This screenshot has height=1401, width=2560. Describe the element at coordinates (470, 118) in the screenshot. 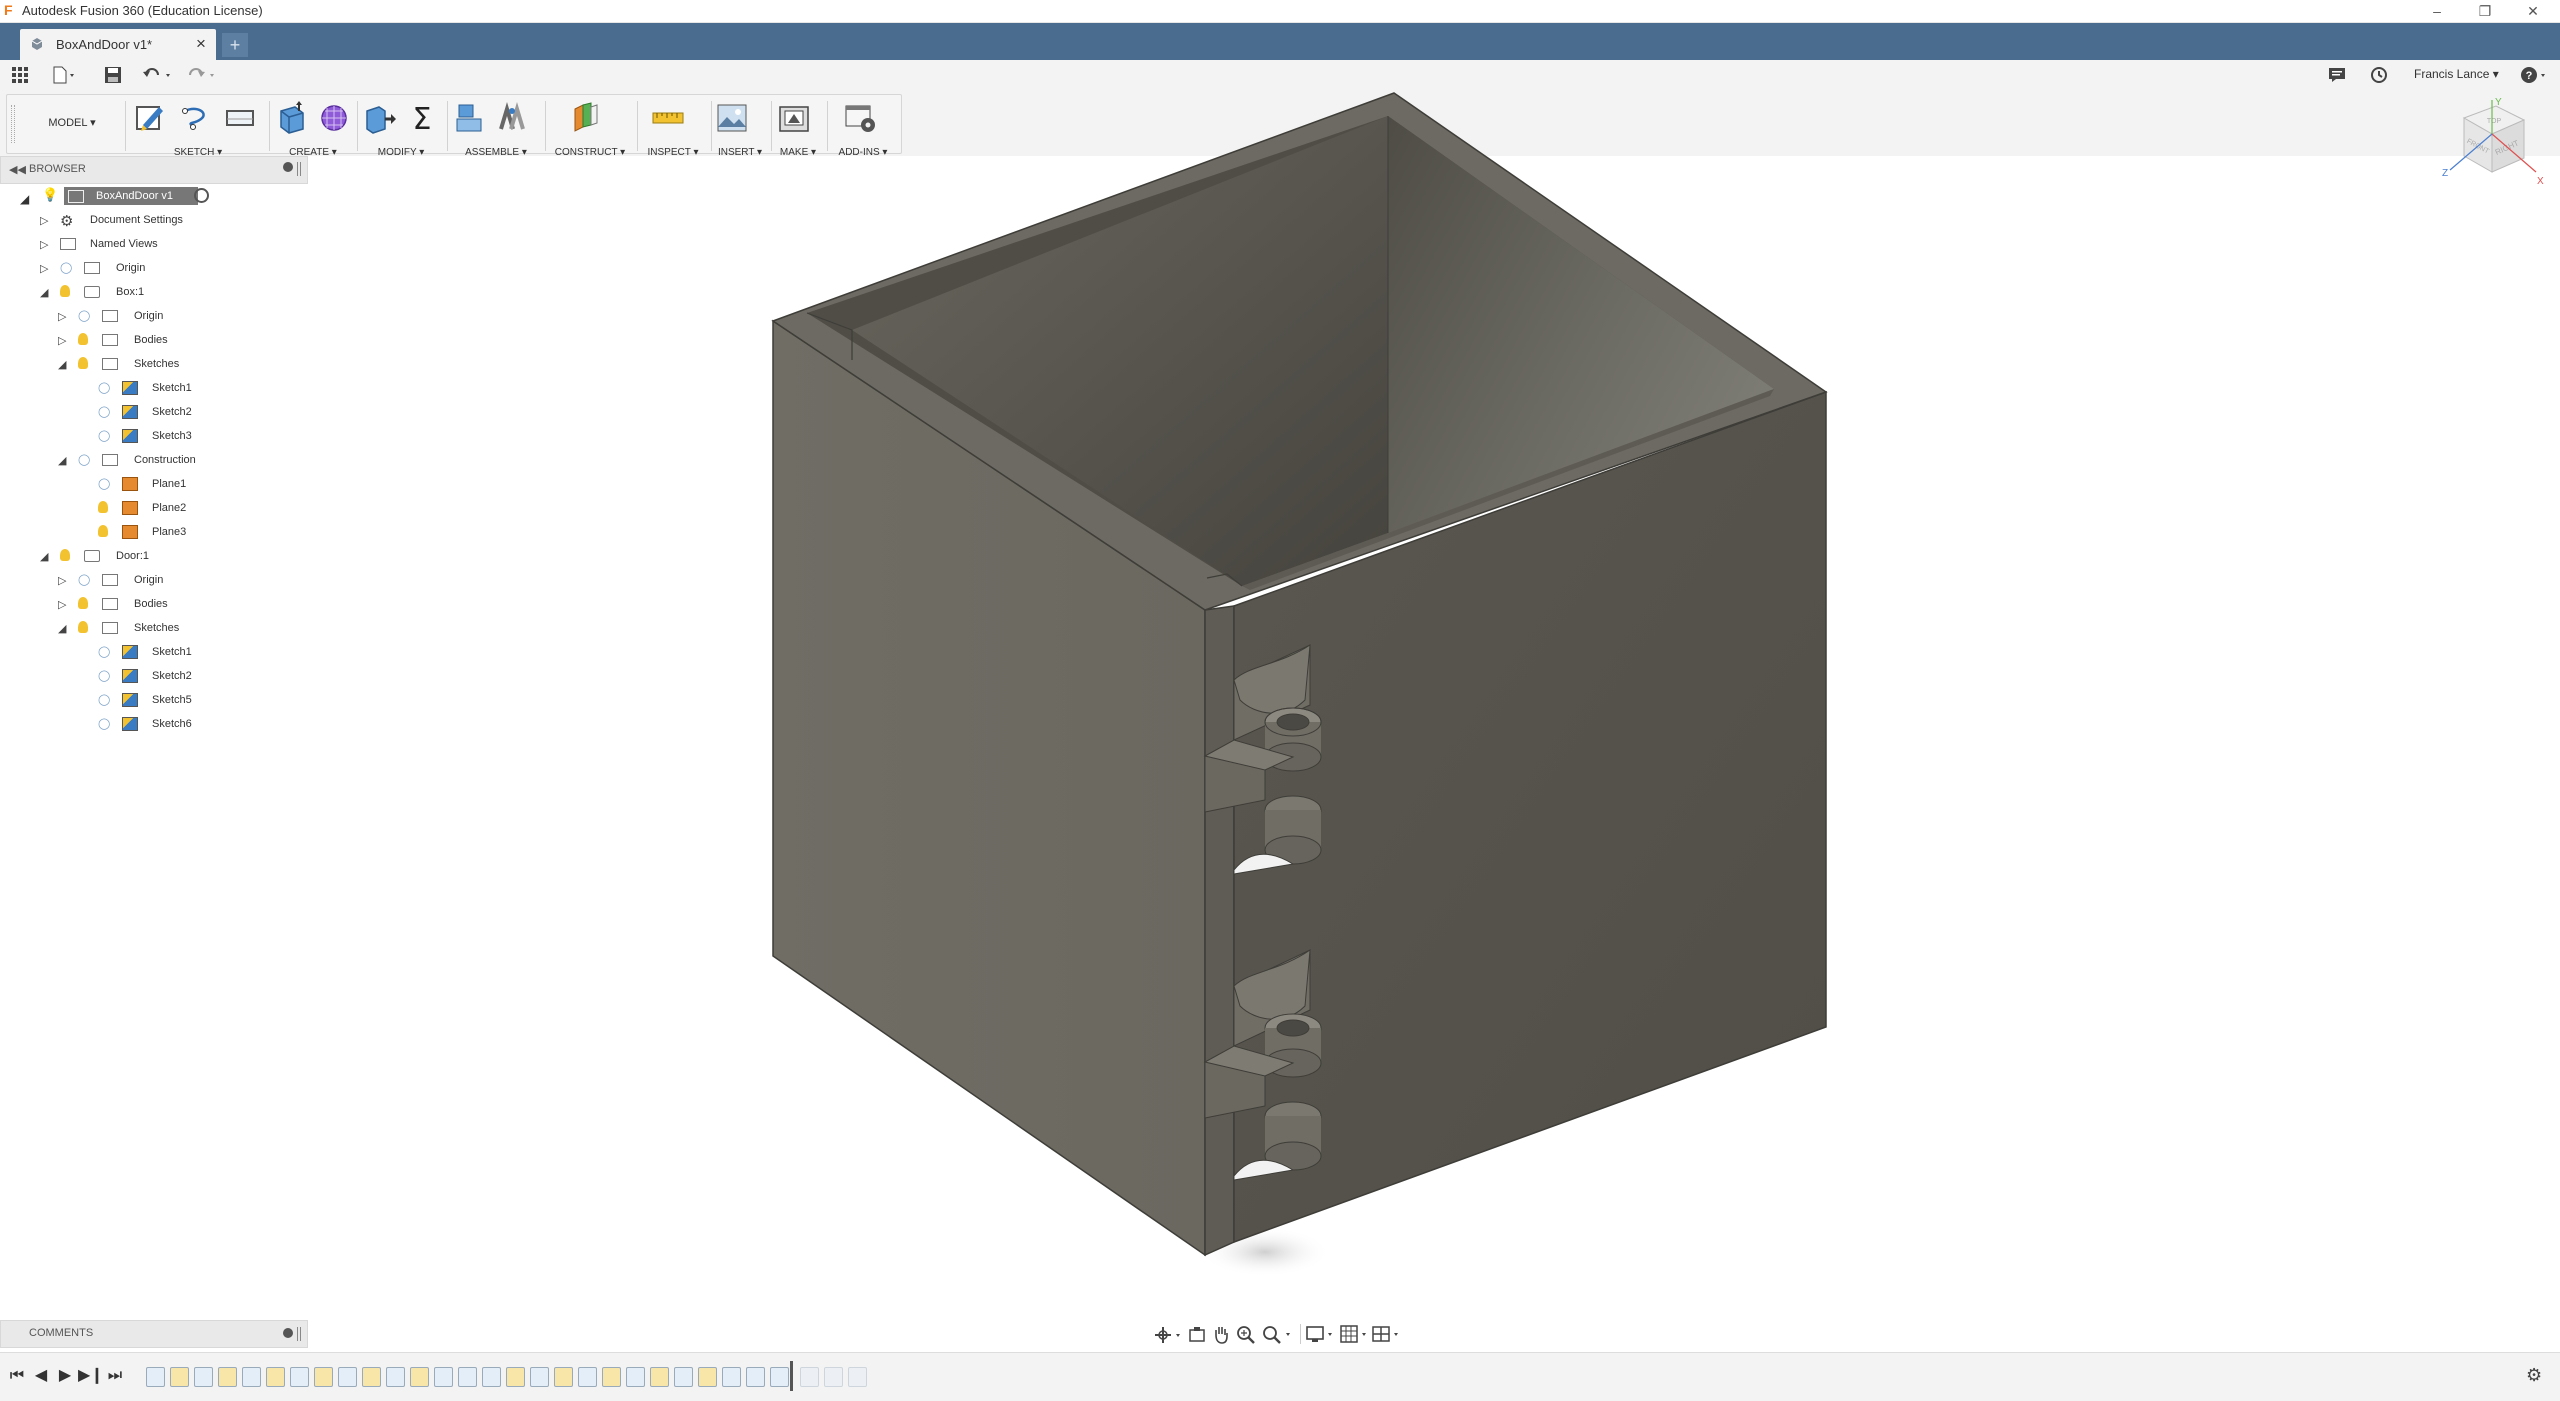

I see `new-component-icon` at that location.